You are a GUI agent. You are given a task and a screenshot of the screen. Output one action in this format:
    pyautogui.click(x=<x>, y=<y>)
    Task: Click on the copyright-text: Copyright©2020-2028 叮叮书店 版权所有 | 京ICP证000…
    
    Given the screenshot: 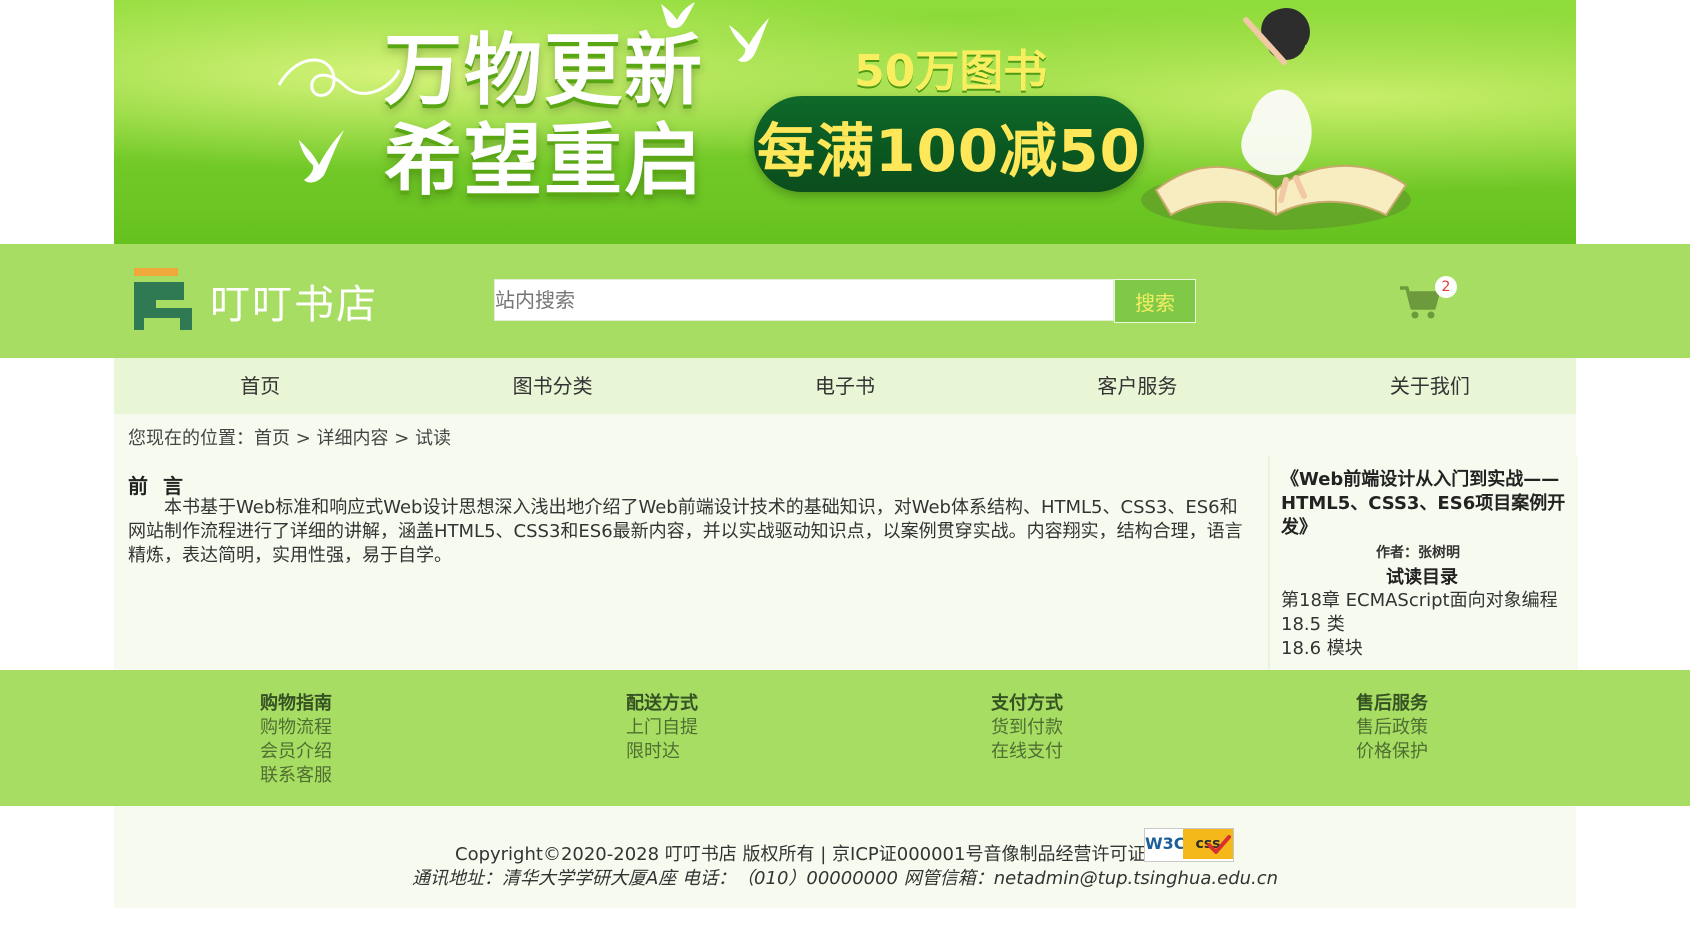 What is the action you would take?
    pyautogui.click(x=800, y=854)
    